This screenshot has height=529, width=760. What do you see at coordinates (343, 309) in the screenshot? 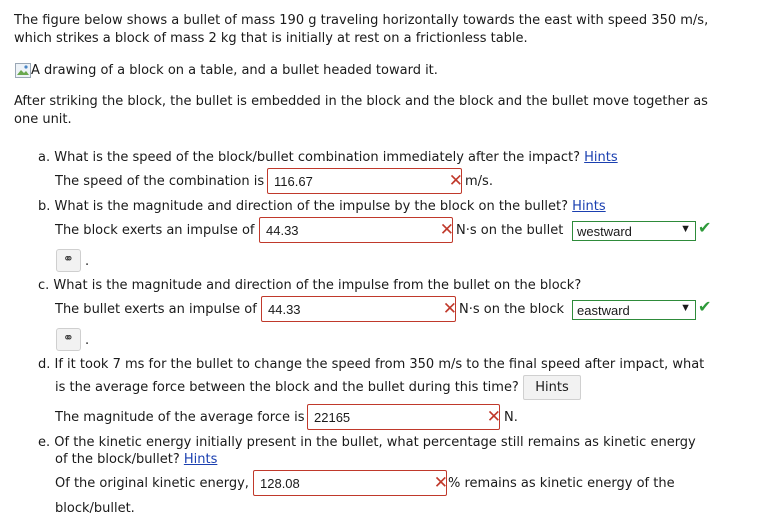
I see `impulse-on-block-input` at bounding box center [343, 309].